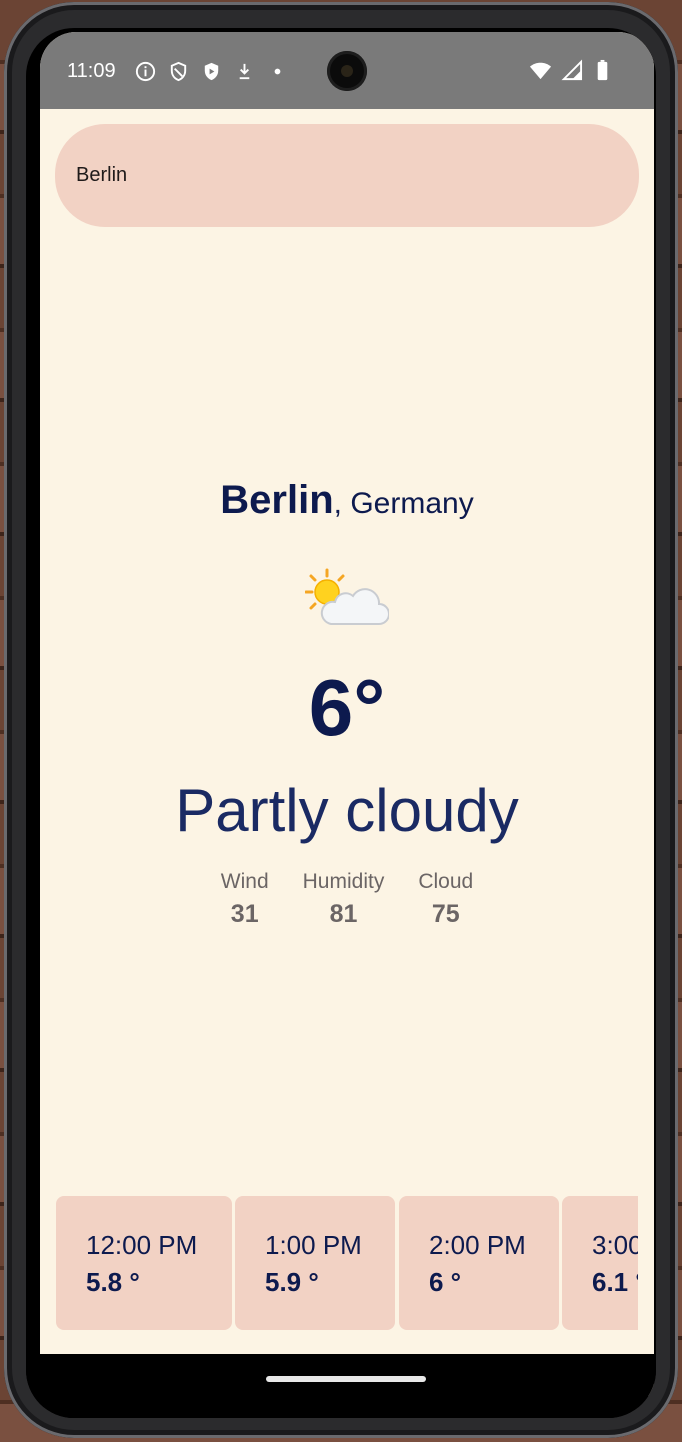 Image resolution: width=682 pixels, height=1442 pixels. What do you see at coordinates (341, 1386) in the screenshot?
I see `navigation-bar` at bounding box center [341, 1386].